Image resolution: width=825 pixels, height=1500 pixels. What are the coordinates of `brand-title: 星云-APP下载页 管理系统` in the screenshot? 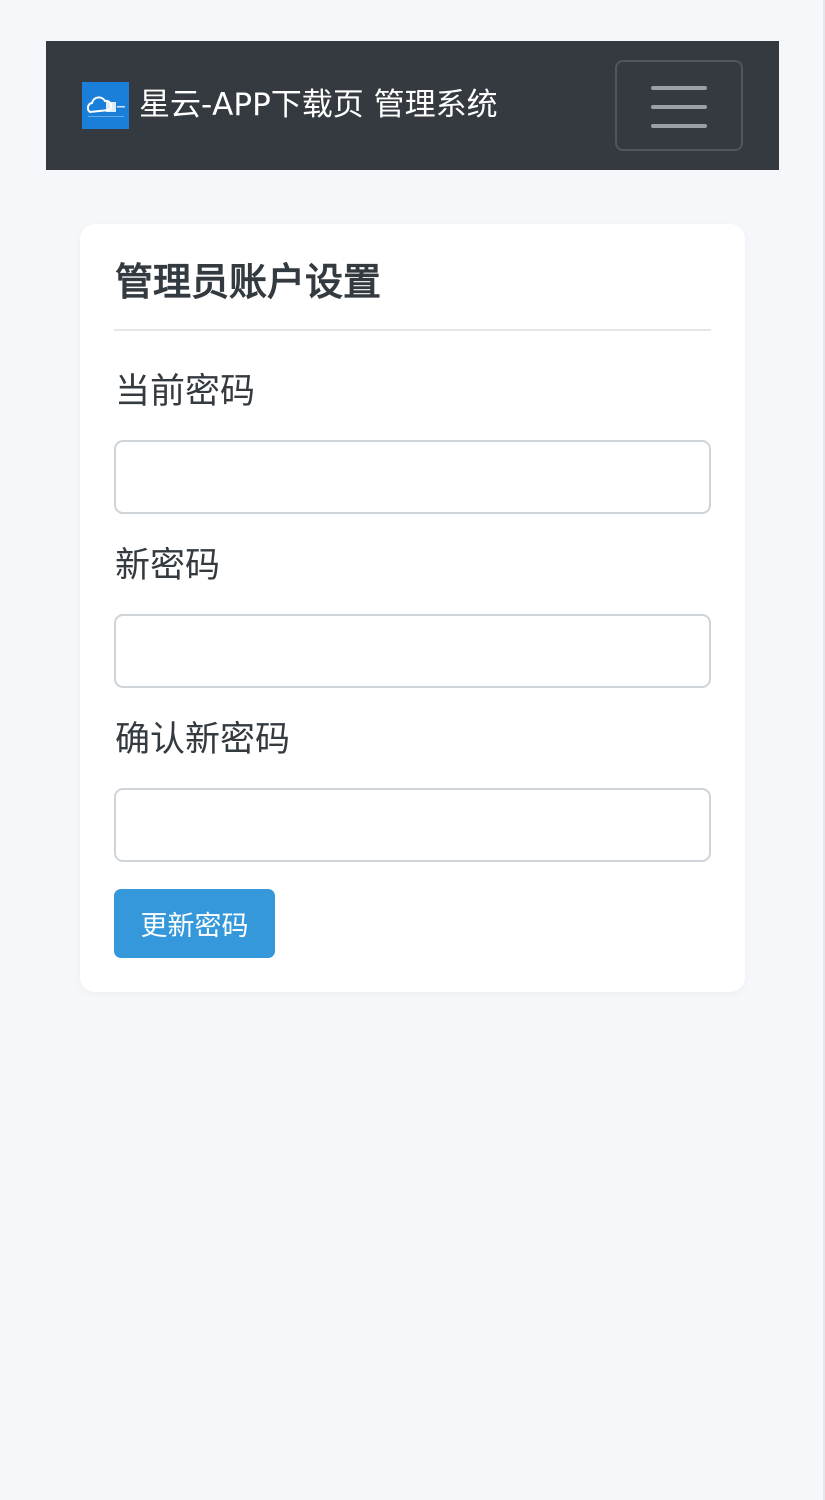 It's located at (318, 105).